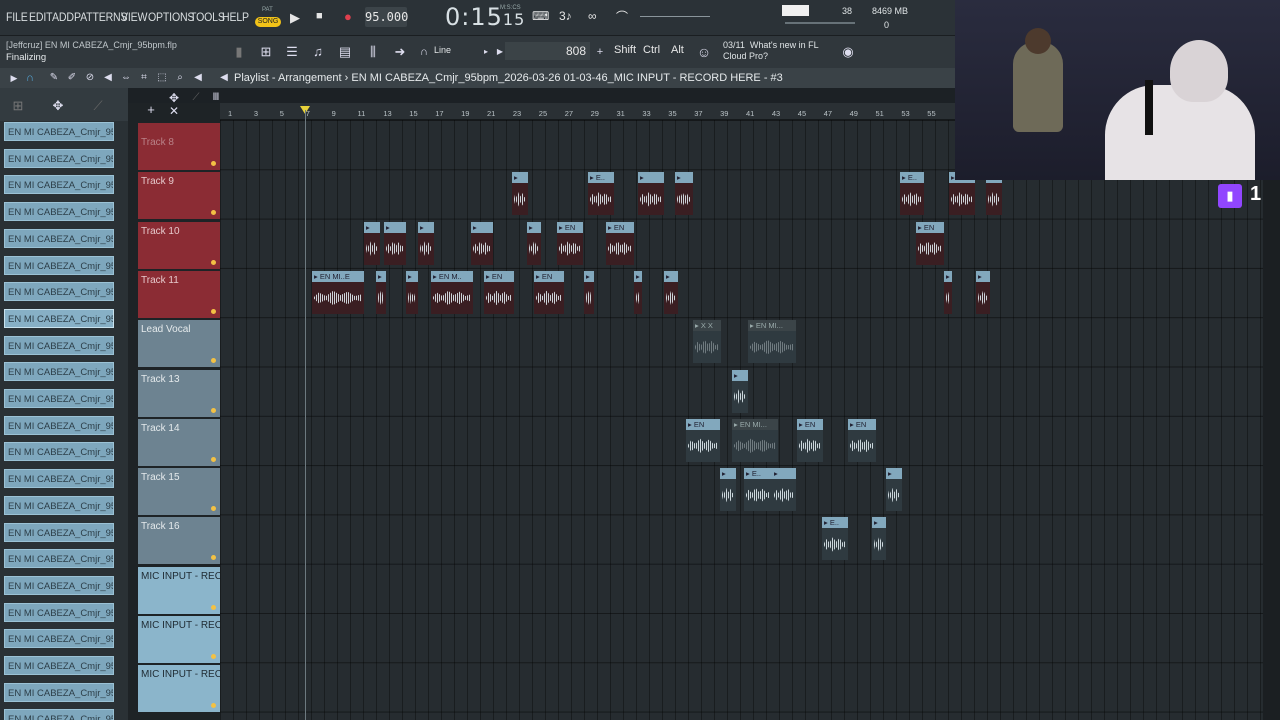 The width and height of the screenshot is (1280, 720). I want to click on track-header: Track 16, so click(179, 541).